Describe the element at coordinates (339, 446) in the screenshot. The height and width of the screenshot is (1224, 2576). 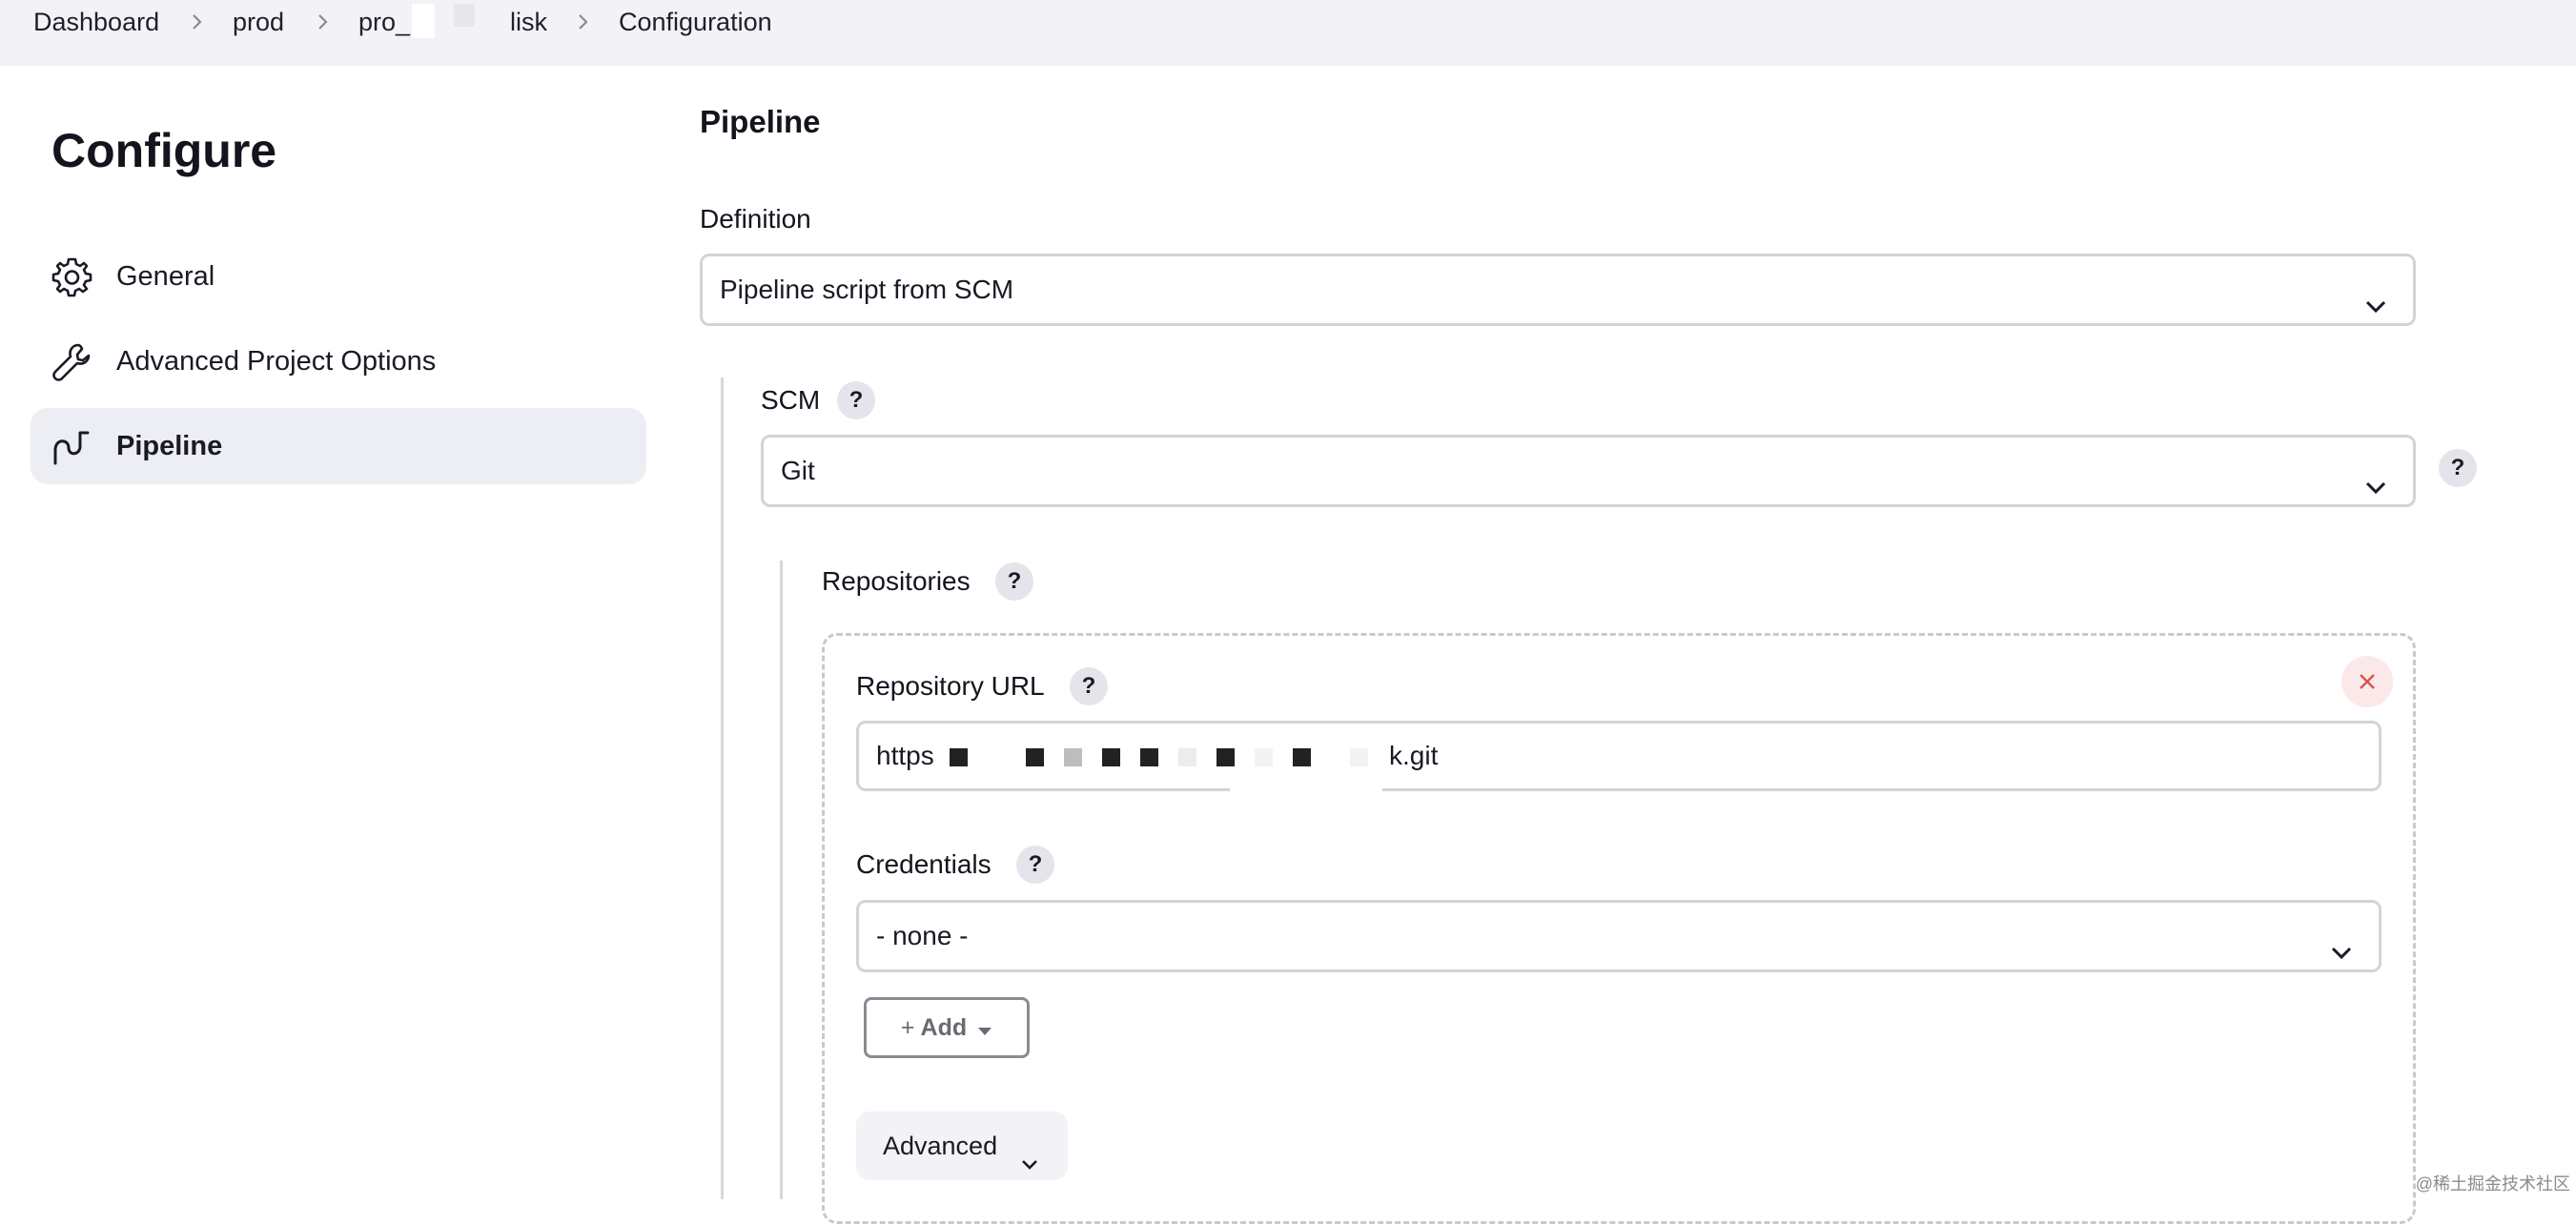
I see `sidebar-item-pipeline: Pipeline` at that location.